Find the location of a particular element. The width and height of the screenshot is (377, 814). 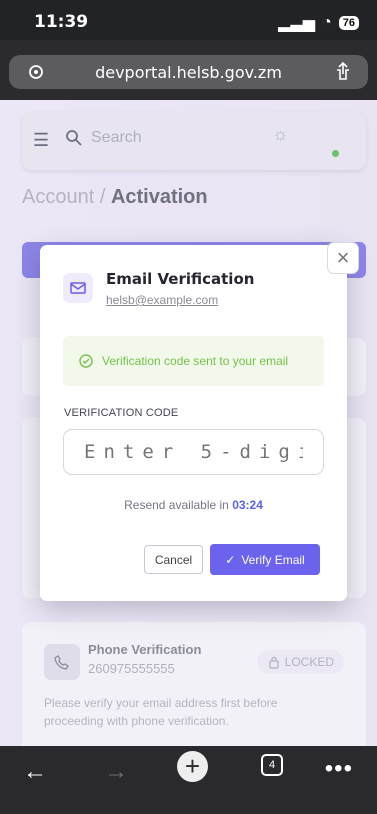

plus-icon: + is located at coordinates (192, 766).